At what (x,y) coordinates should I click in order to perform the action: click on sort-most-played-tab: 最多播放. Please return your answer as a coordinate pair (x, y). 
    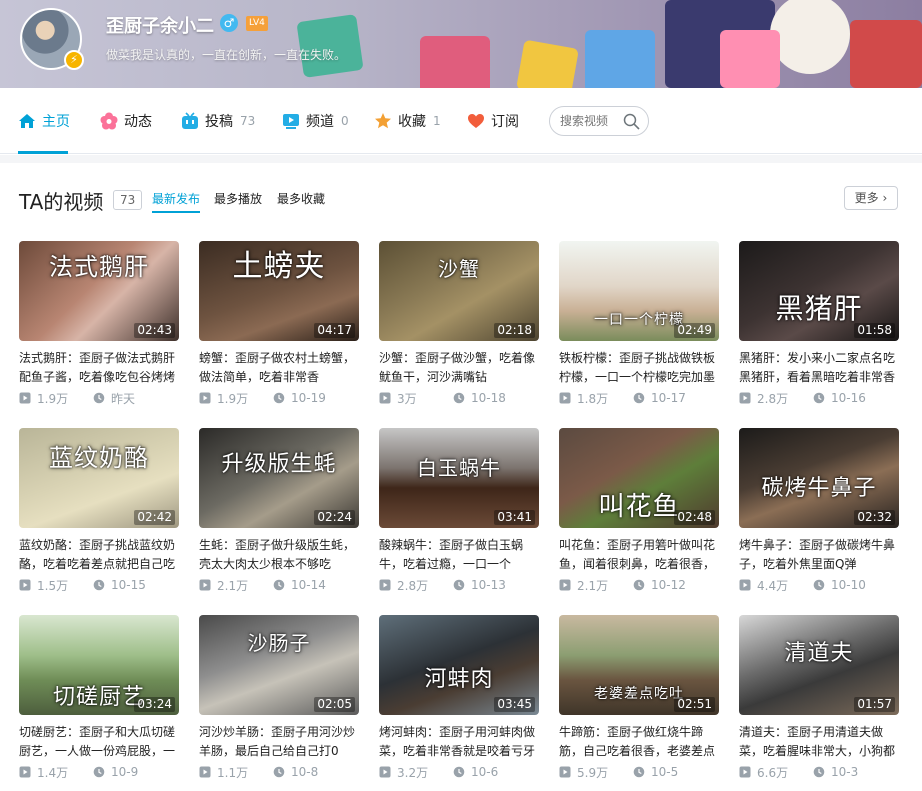
    Looking at the image, I should click on (238, 198).